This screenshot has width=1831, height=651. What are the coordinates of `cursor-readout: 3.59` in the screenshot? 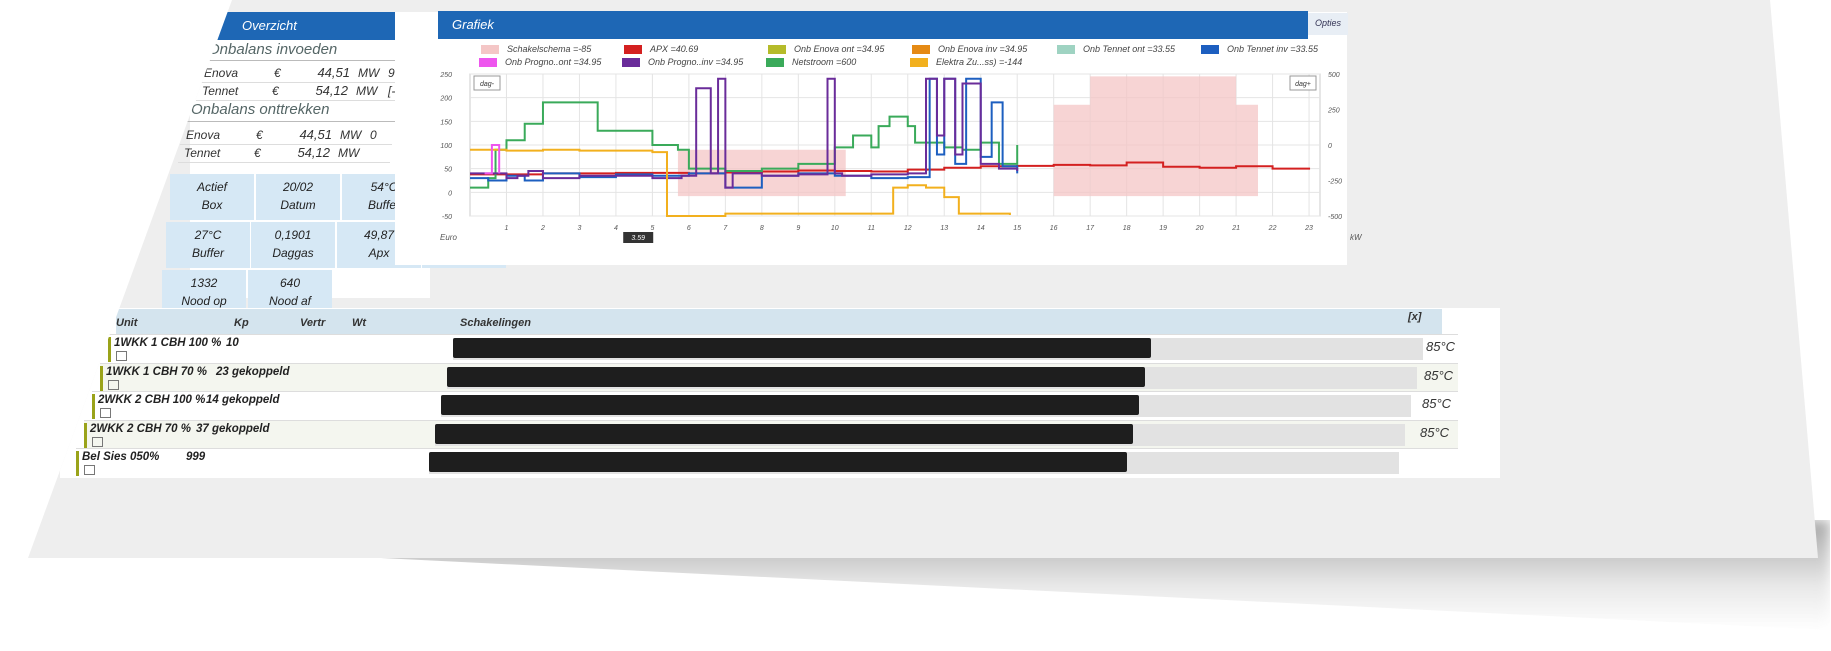 It's located at (638, 238).